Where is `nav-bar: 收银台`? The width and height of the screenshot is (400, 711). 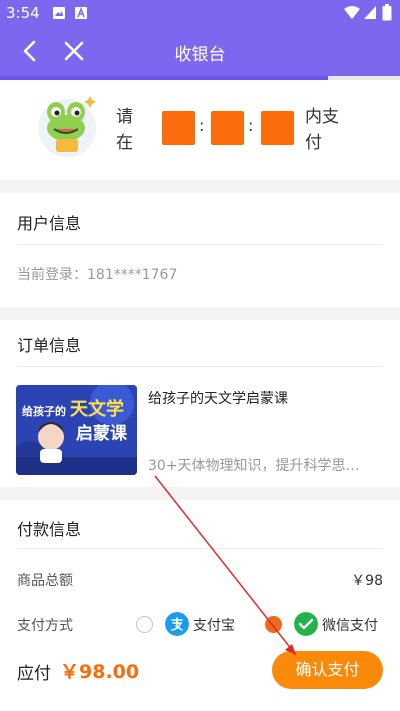 nav-bar: 收银台 is located at coordinates (200, 51).